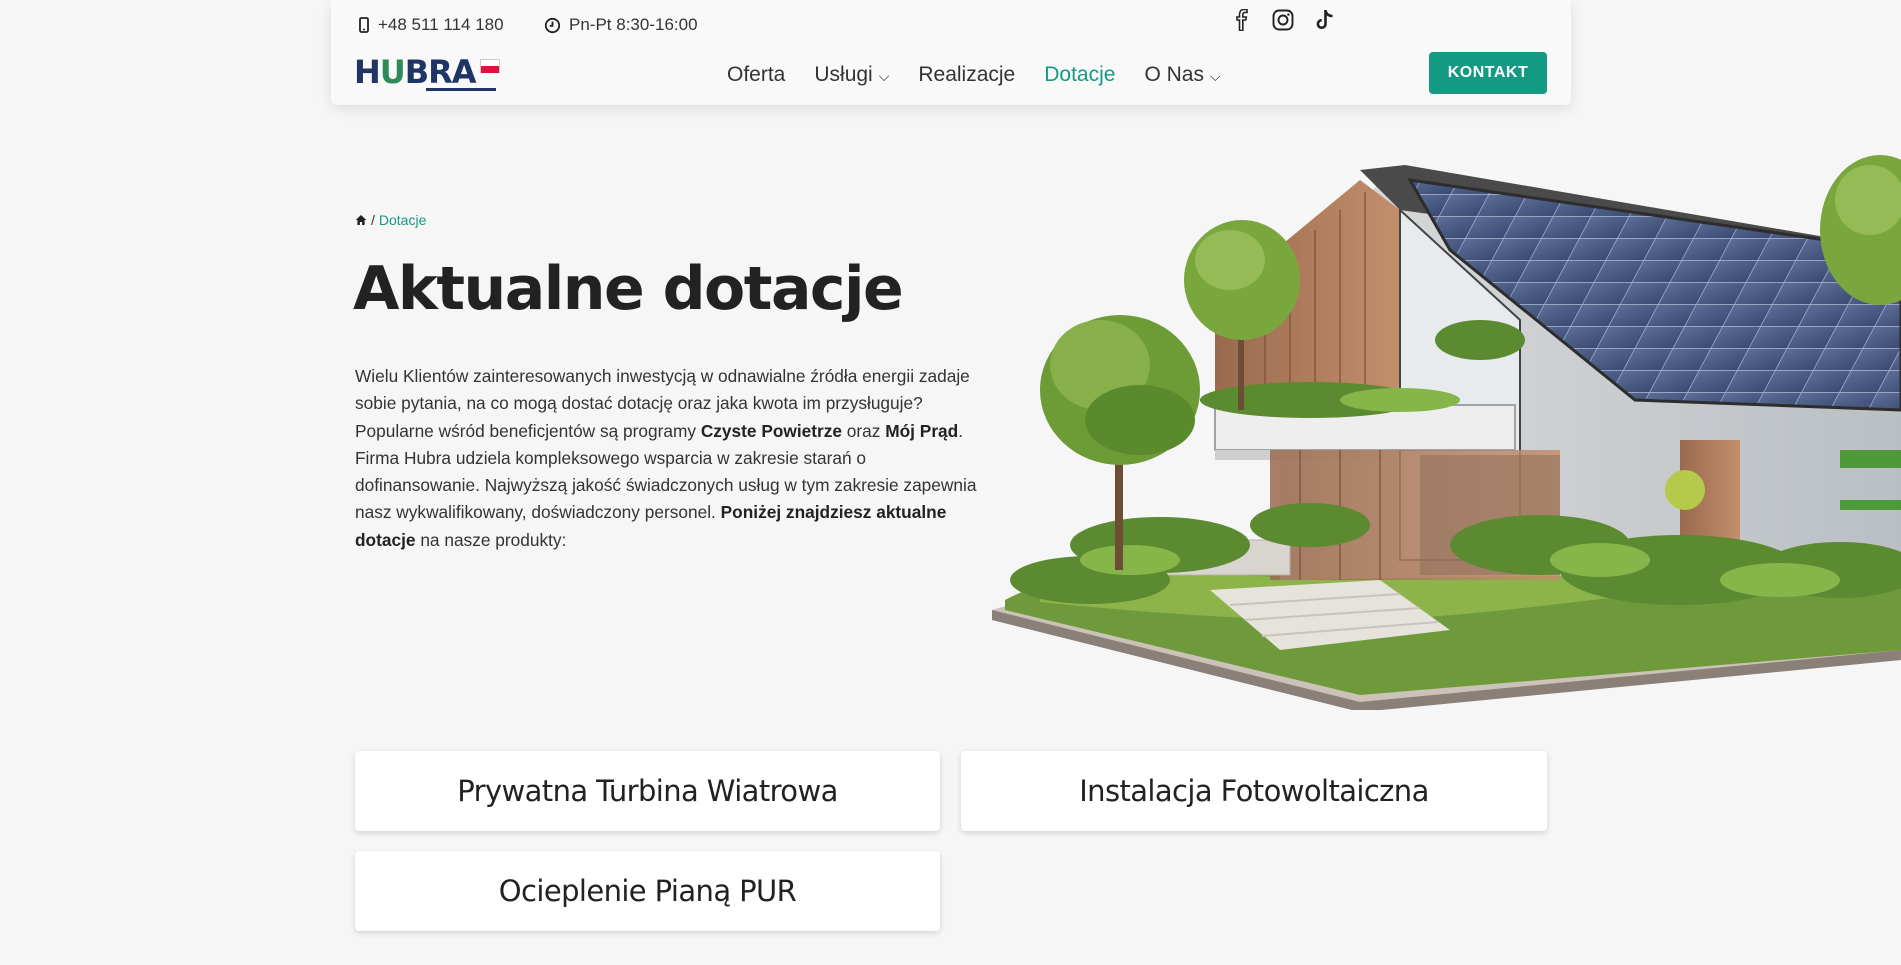 Image resolution: width=1901 pixels, height=965 pixels. I want to click on instagram-icon, so click(1283, 20).